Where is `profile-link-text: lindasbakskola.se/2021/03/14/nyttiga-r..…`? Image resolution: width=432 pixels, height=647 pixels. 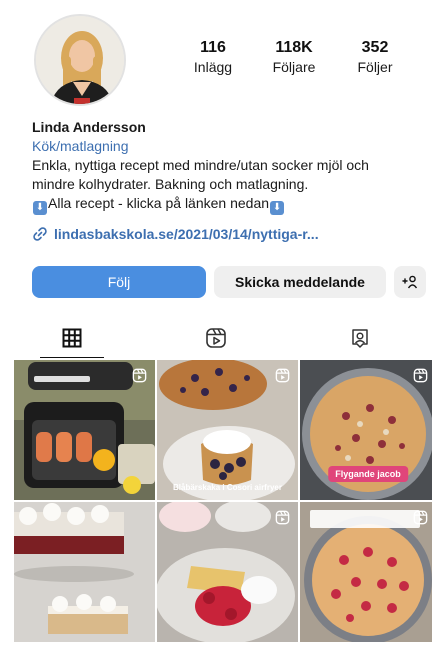 profile-link-text: lindasbakskola.se/2021/03/14/nyttiga-r..… is located at coordinates (186, 234).